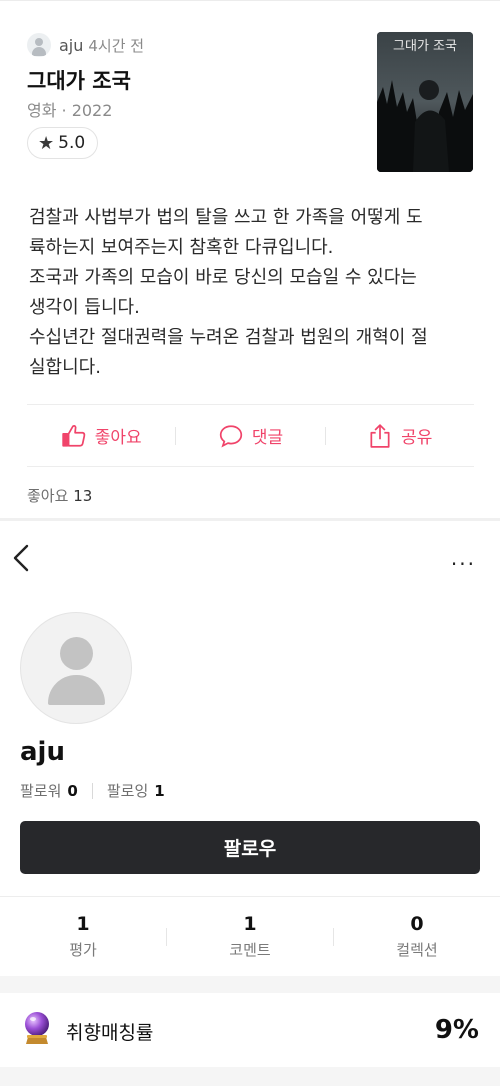 This screenshot has width=500, height=1086. What do you see at coordinates (65, 367) in the screenshot?
I see `review-line: 실합니다.` at bounding box center [65, 367].